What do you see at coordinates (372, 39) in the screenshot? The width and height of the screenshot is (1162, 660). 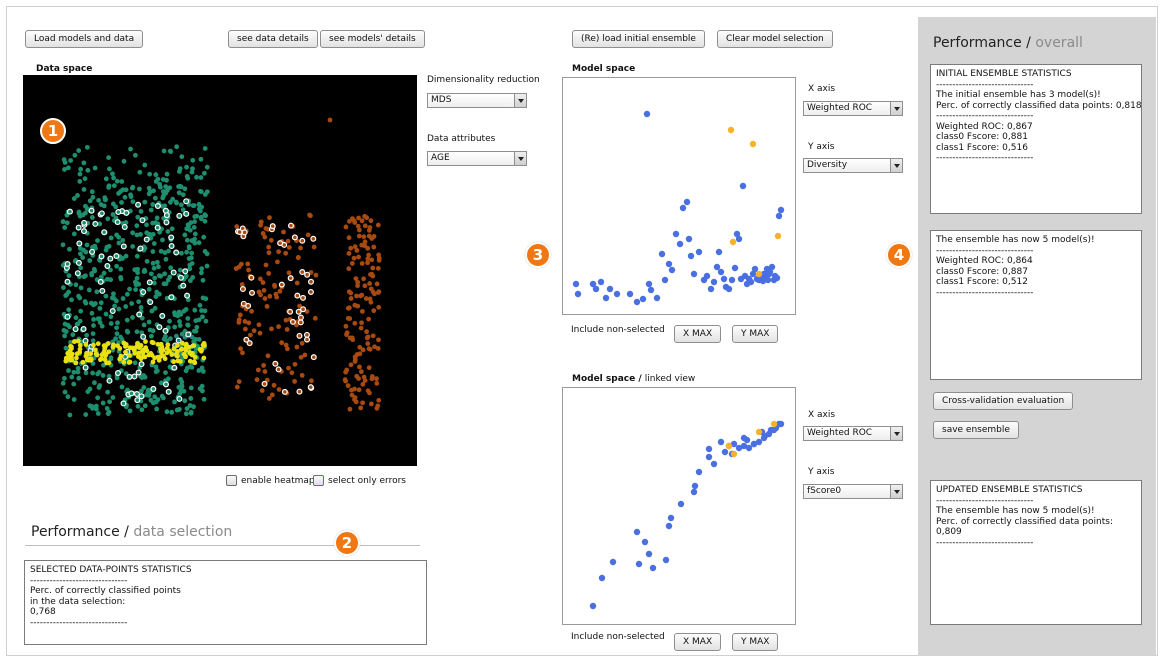 I see `see-models-details-button: see models' details` at bounding box center [372, 39].